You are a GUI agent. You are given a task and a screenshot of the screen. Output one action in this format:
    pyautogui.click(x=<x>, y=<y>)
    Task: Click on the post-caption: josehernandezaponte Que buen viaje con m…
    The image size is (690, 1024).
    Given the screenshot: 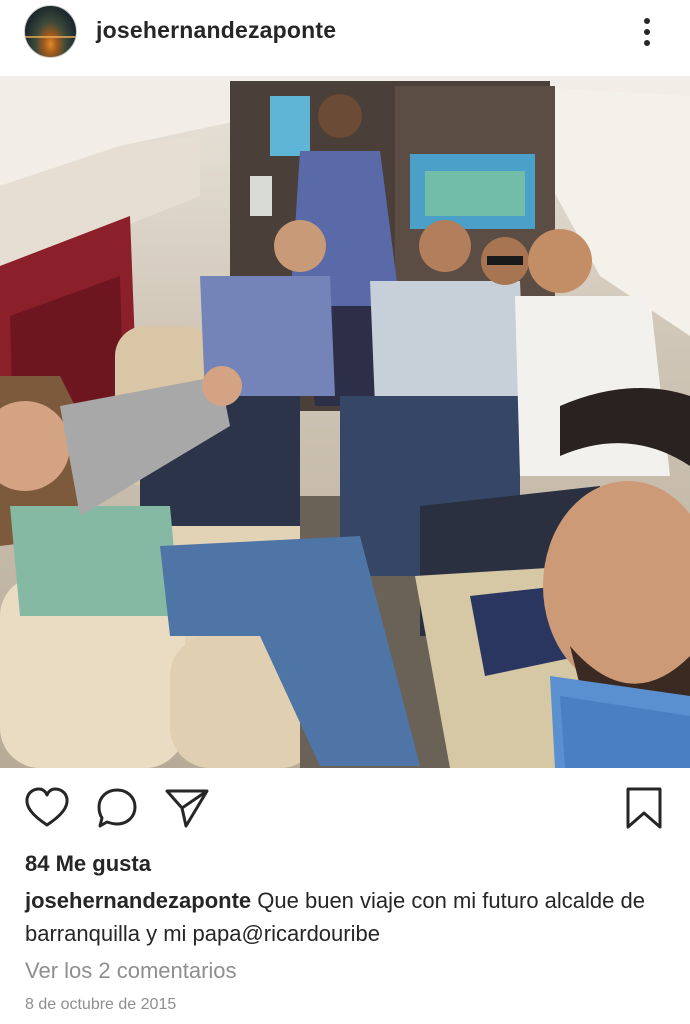 What is the action you would take?
    pyautogui.click(x=345, y=917)
    